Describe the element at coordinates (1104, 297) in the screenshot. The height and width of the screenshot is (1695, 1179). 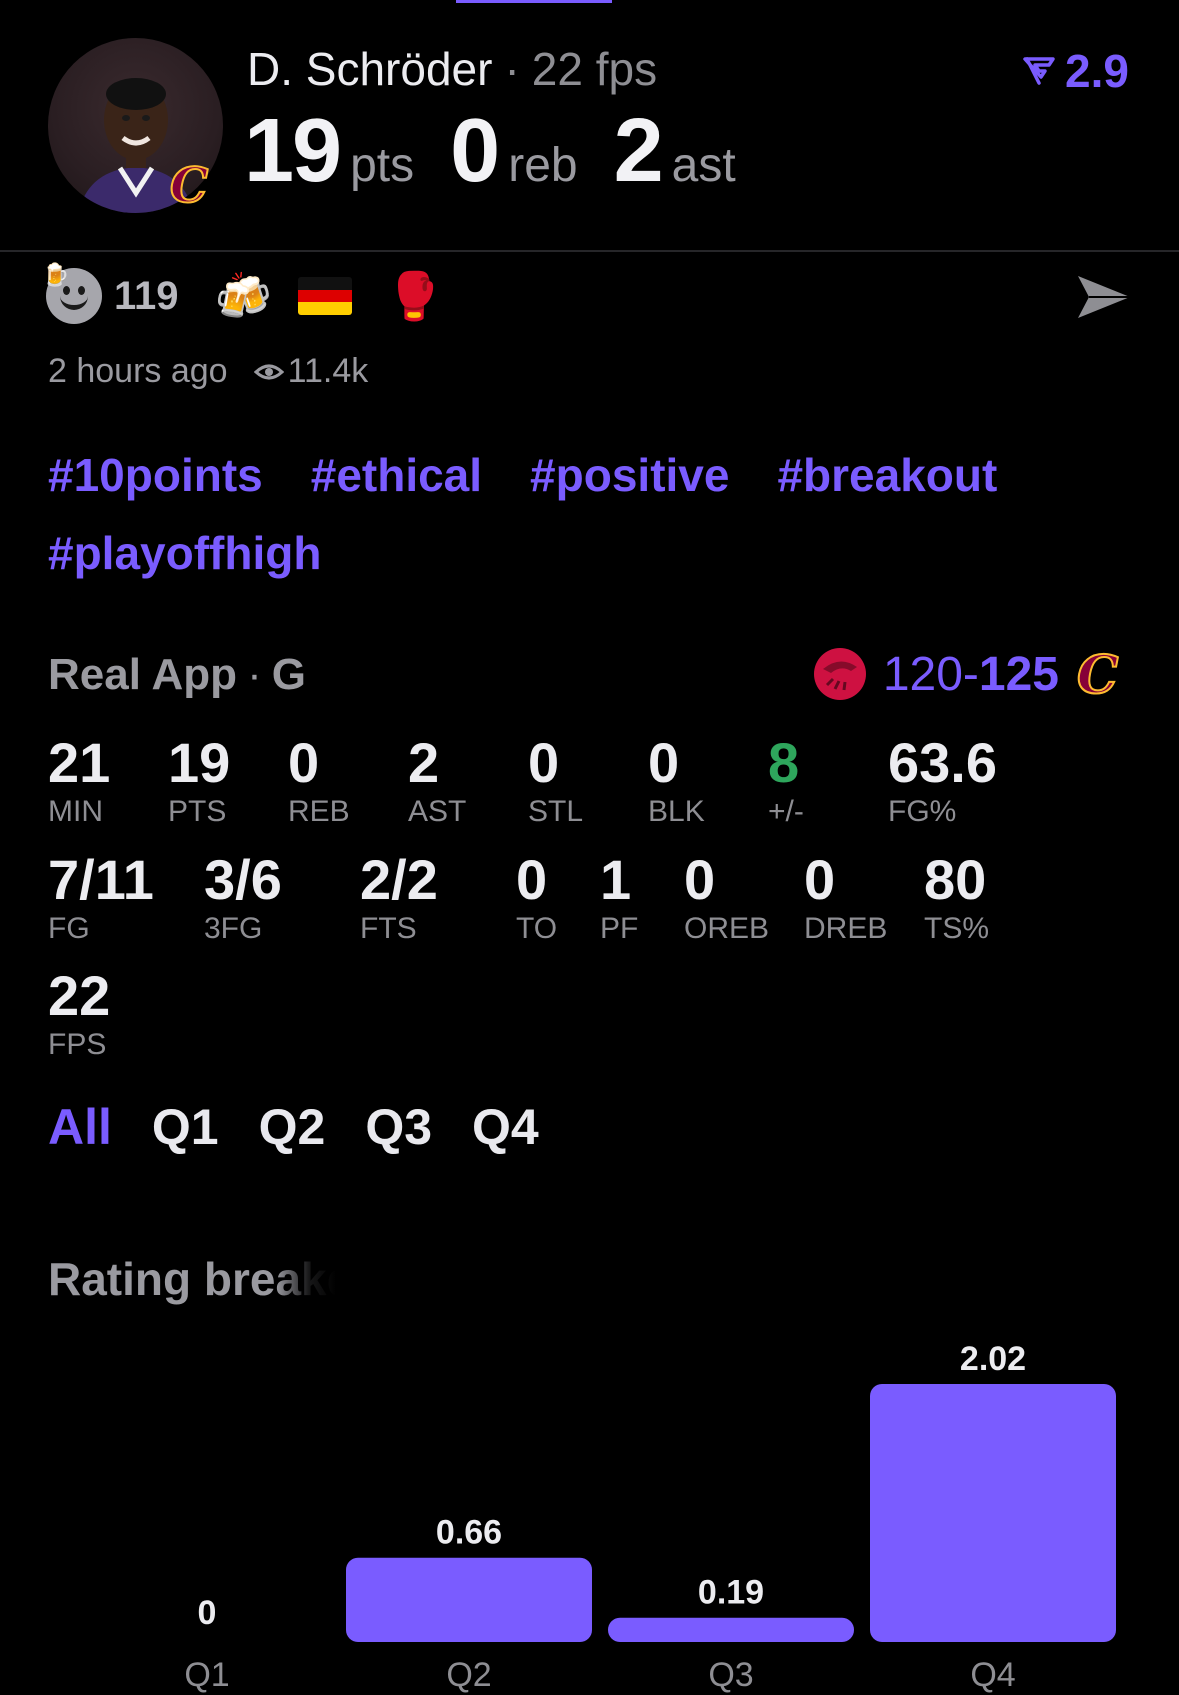
I see `share-send-icon` at that location.